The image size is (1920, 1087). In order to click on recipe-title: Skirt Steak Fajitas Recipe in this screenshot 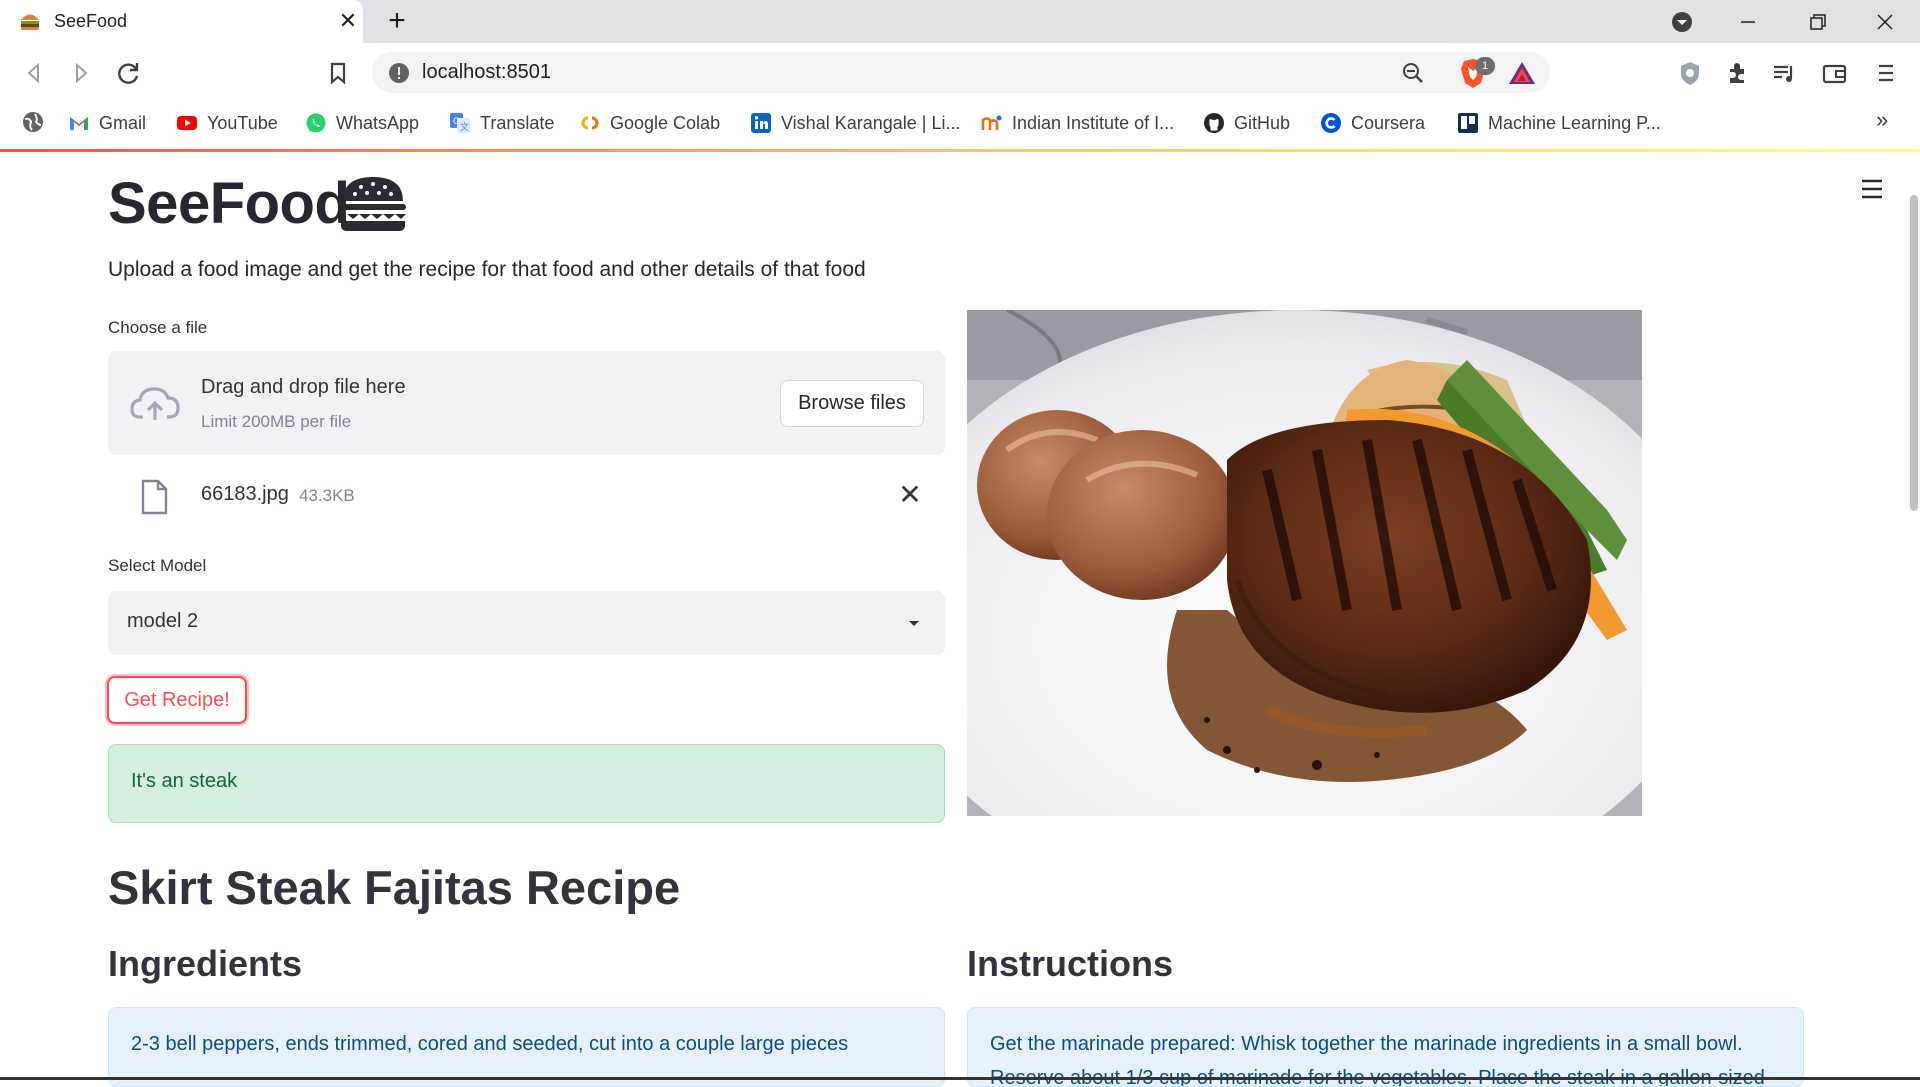, I will do `click(394, 887)`.